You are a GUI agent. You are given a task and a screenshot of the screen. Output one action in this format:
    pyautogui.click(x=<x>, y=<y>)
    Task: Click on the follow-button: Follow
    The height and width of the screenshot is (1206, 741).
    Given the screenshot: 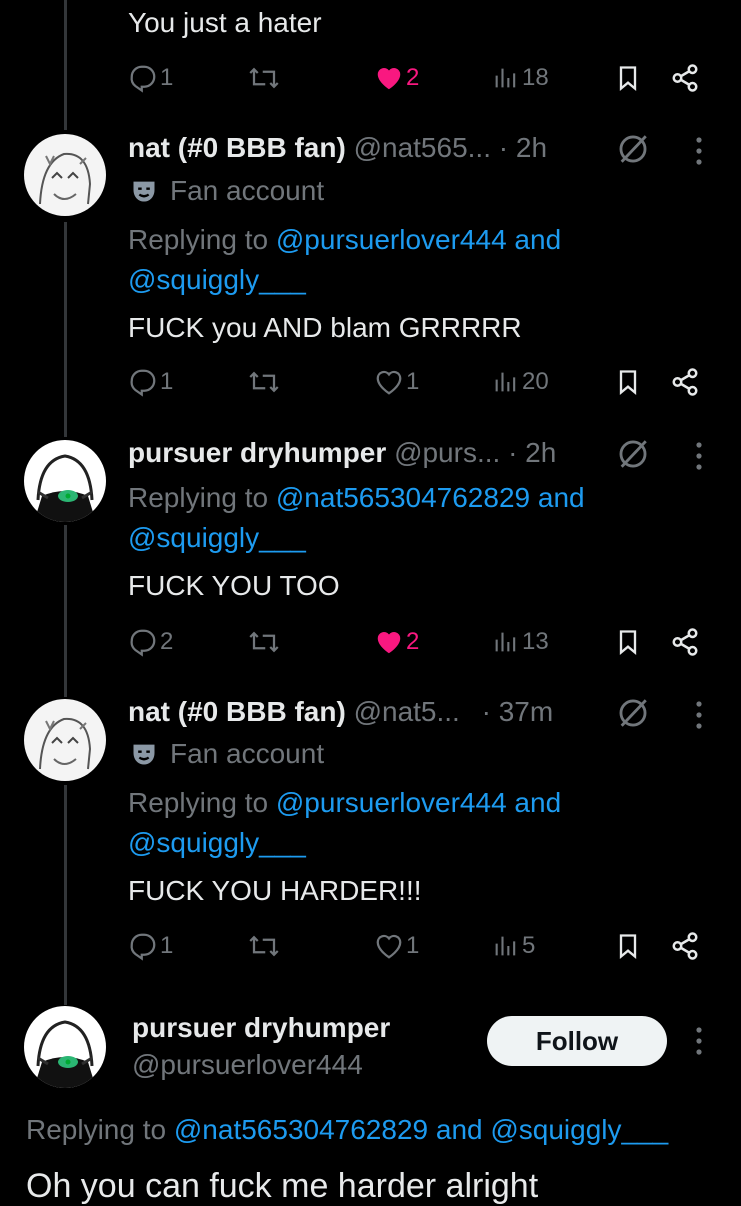 What is the action you would take?
    pyautogui.click(x=577, y=1041)
    